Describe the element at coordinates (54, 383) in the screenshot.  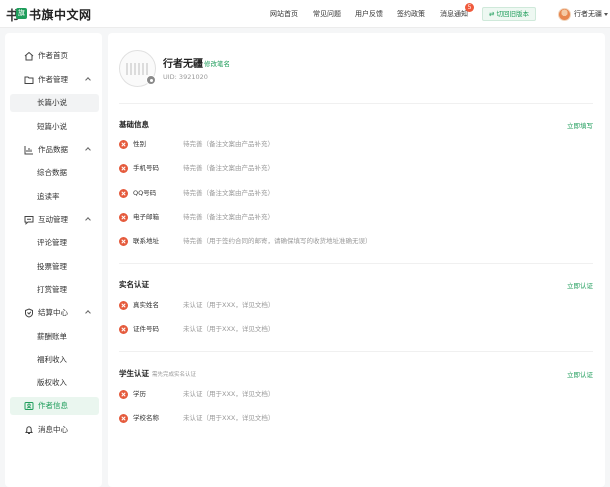
I see `sidebar-item-copyright-income: 版权收入` at that location.